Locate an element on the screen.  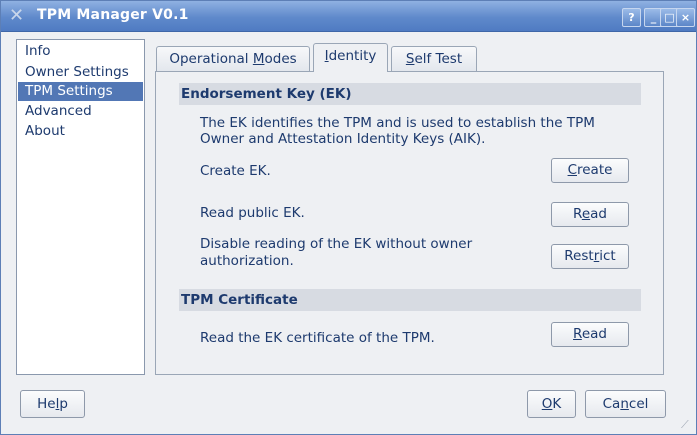
read-certificate-button: Read is located at coordinates (590, 334).